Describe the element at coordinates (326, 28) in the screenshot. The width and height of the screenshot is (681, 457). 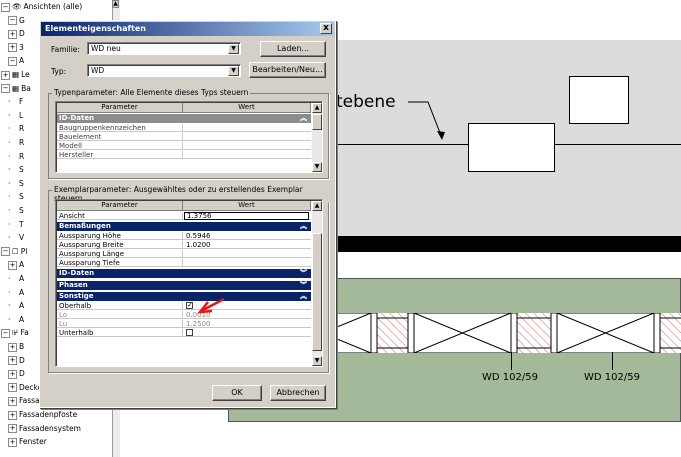
I see `close-icon: x` at that location.